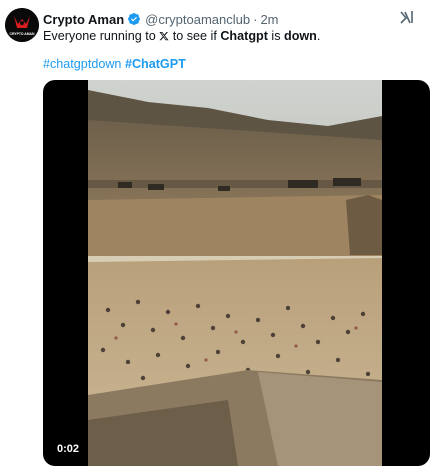  What do you see at coordinates (275, 36) in the screenshot?
I see `tweet-text-part: is` at bounding box center [275, 36].